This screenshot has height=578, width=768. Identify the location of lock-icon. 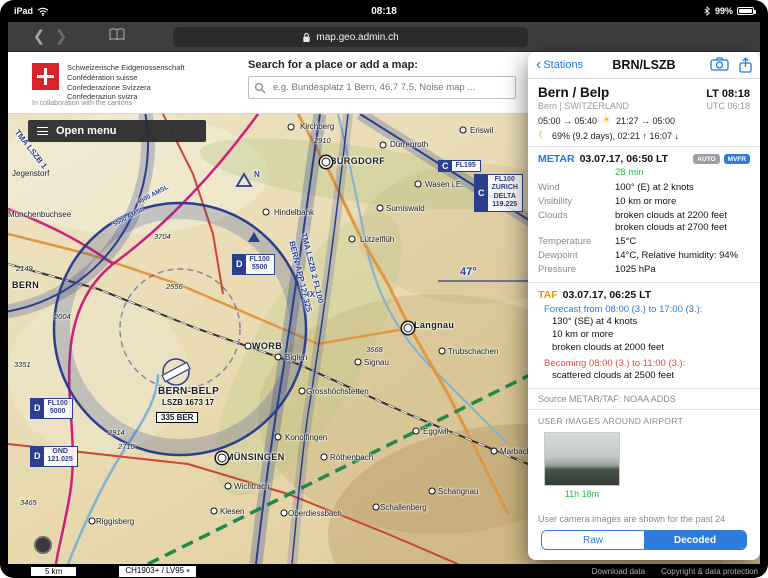
(307, 37).